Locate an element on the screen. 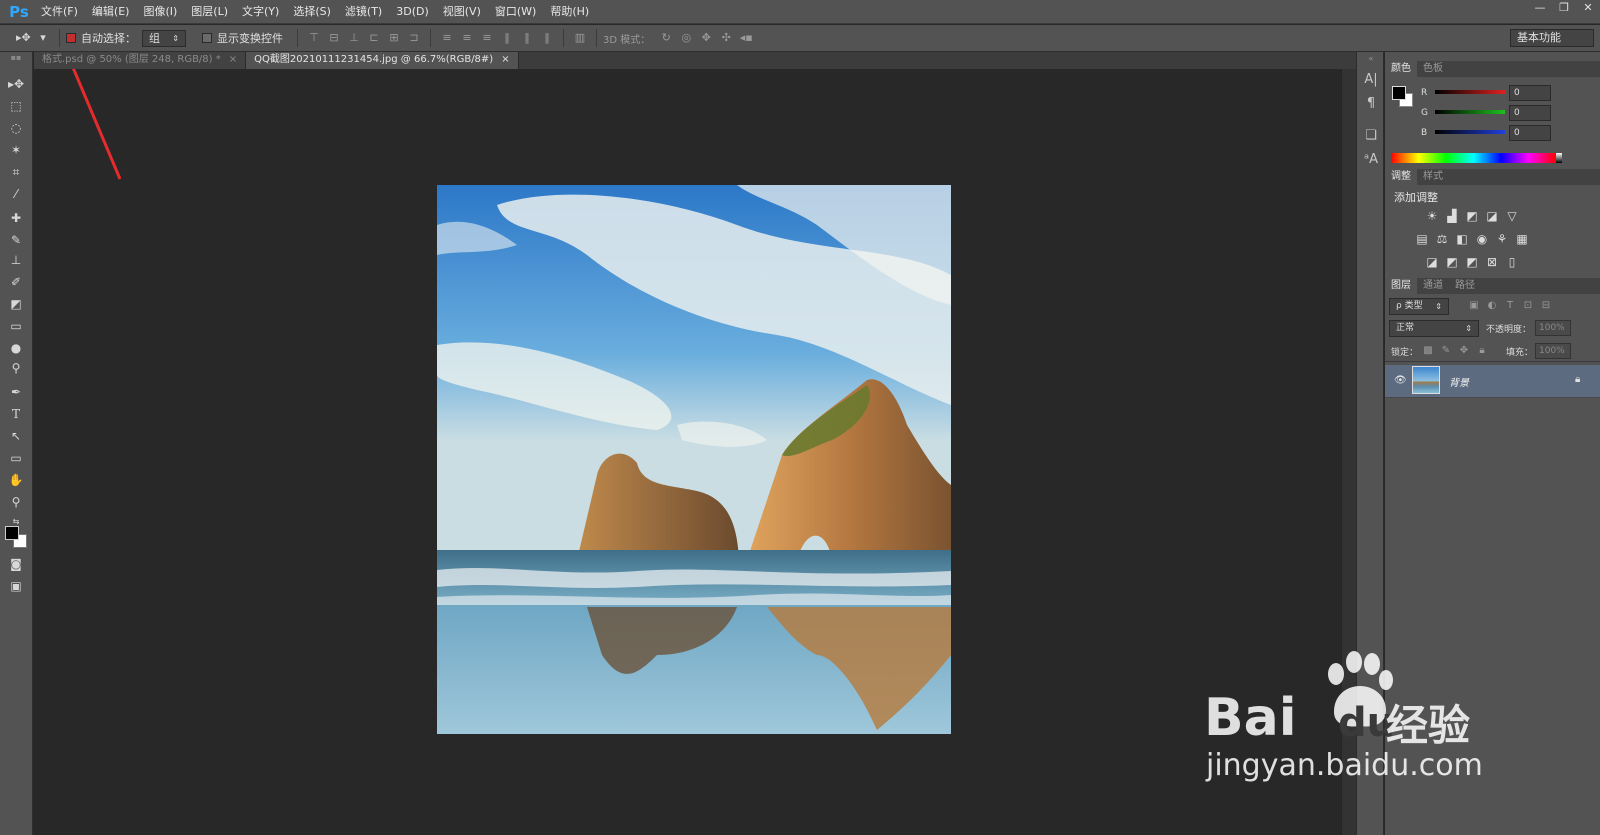 The height and width of the screenshot is (835, 1600). restore-button: ❐ is located at coordinates (1564, 8).